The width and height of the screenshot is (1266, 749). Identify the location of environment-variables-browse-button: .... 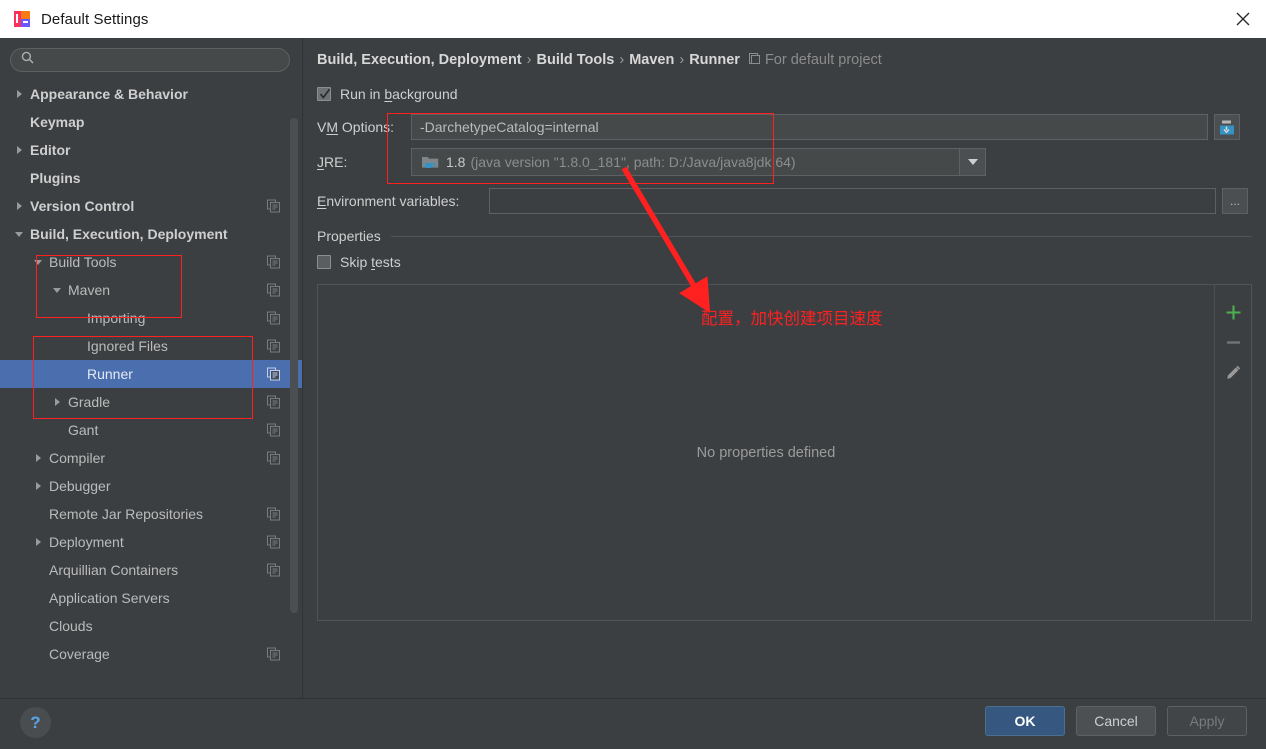
(1235, 201).